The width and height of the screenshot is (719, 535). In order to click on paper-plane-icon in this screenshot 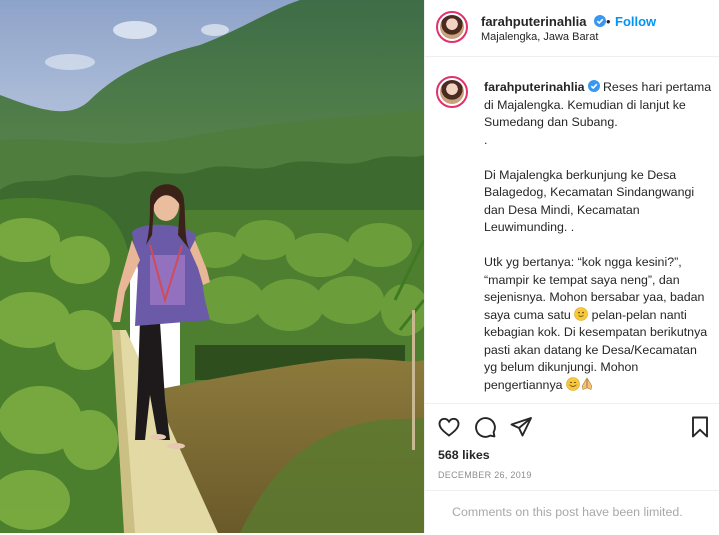, I will do `click(521, 427)`.